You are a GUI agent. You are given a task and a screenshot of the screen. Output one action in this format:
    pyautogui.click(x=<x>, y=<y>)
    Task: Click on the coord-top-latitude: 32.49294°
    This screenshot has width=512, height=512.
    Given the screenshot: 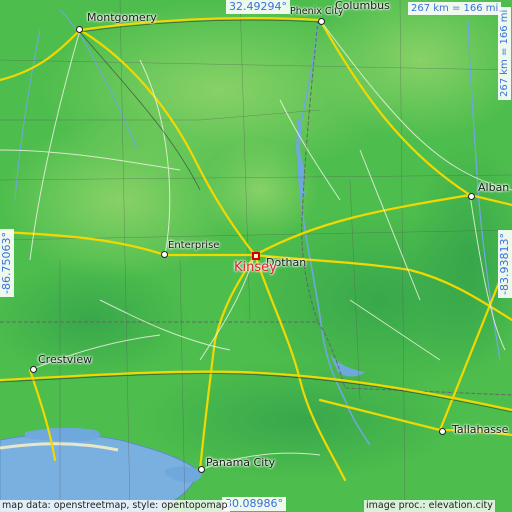 What is the action you would take?
    pyautogui.click(x=258, y=7)
    